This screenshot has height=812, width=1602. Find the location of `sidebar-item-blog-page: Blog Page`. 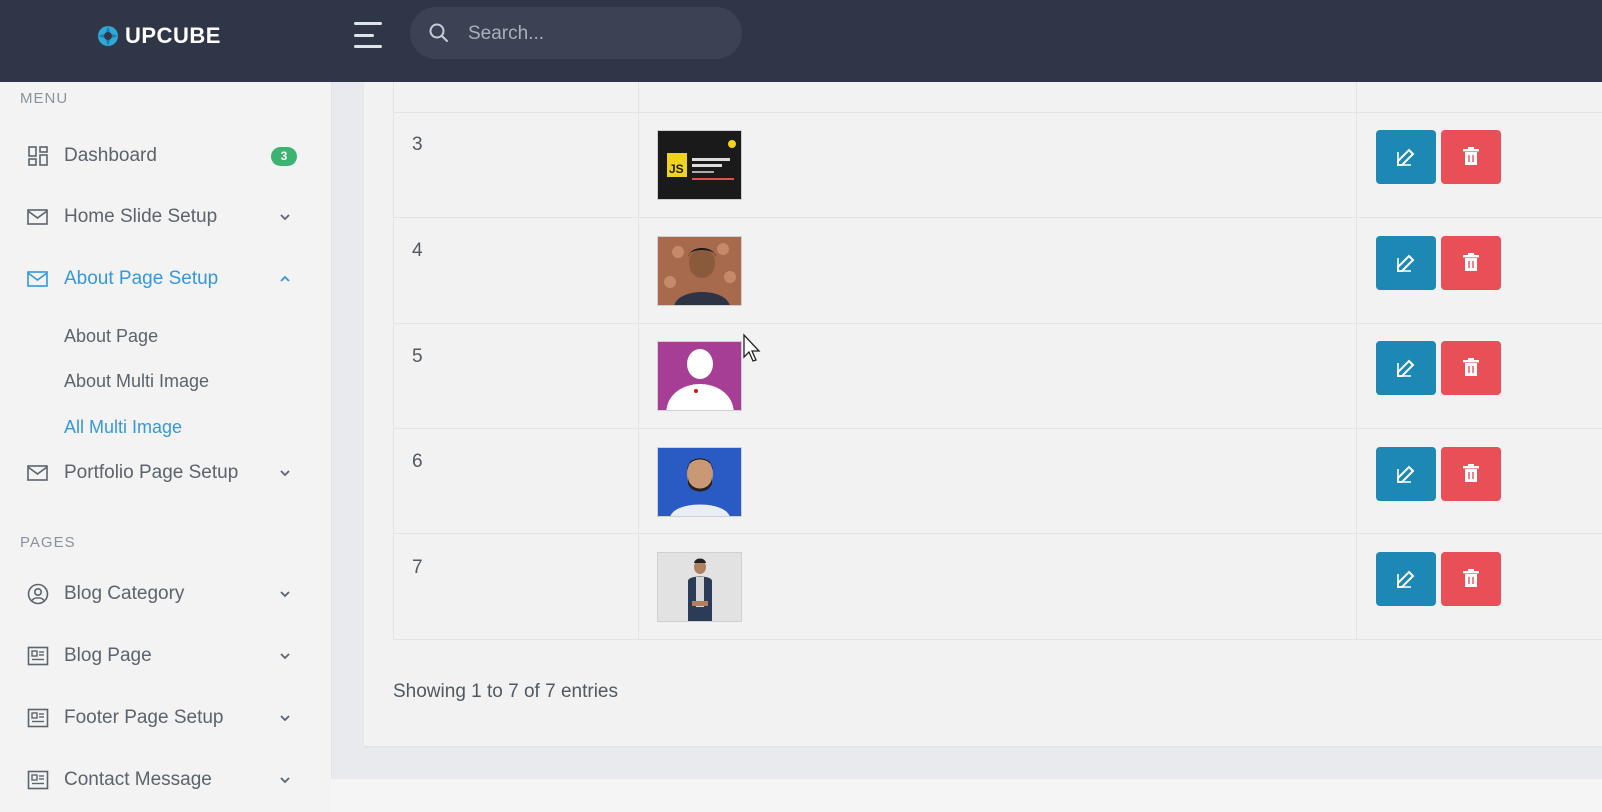

sidebar-item-blog-page: Blog Page is located at coordinates (165, 656).